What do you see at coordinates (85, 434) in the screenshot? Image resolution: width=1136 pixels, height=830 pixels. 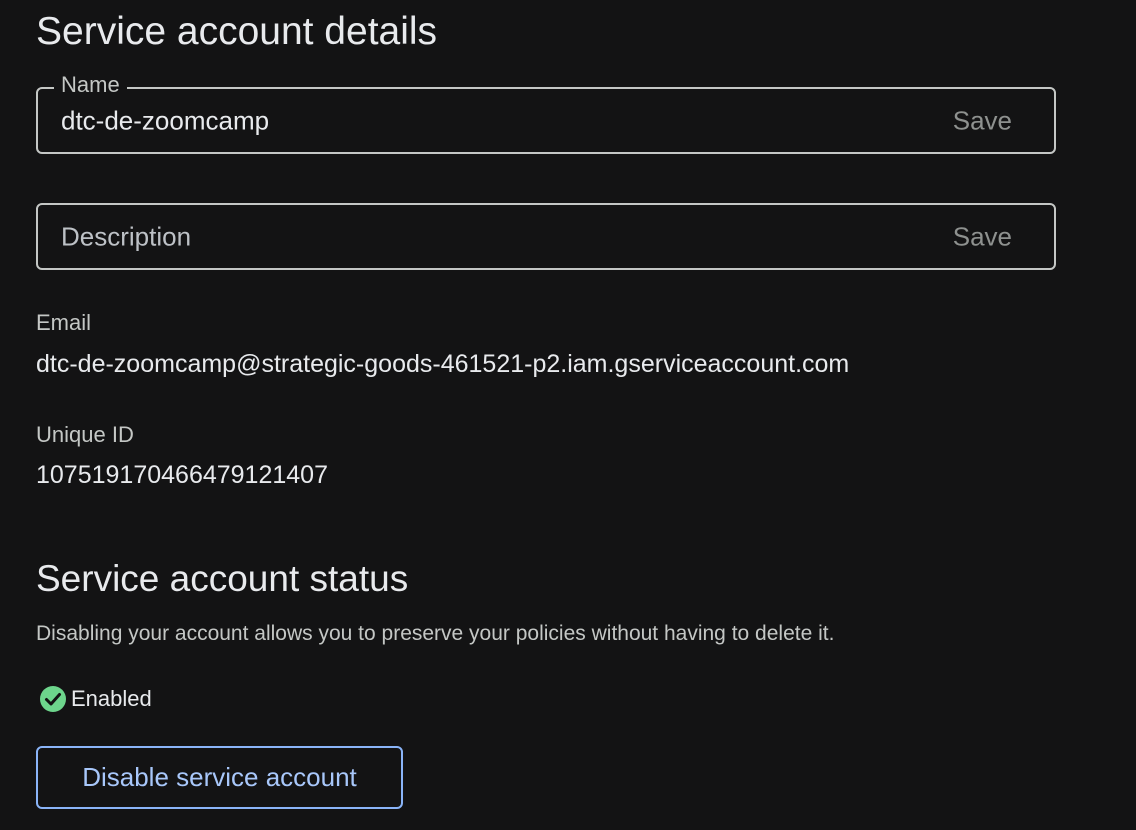 I see `unique-id-label: Unique ID` at bounding box center [85, 434].